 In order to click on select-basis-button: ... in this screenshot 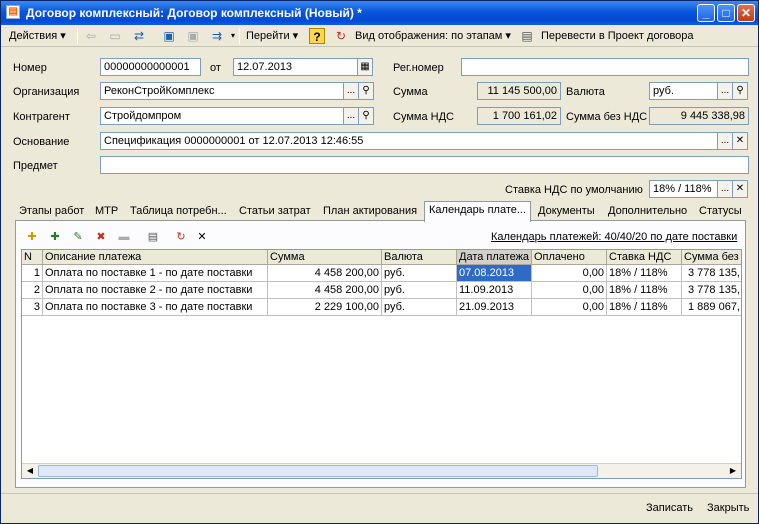, I will do `click(725, 141)`.